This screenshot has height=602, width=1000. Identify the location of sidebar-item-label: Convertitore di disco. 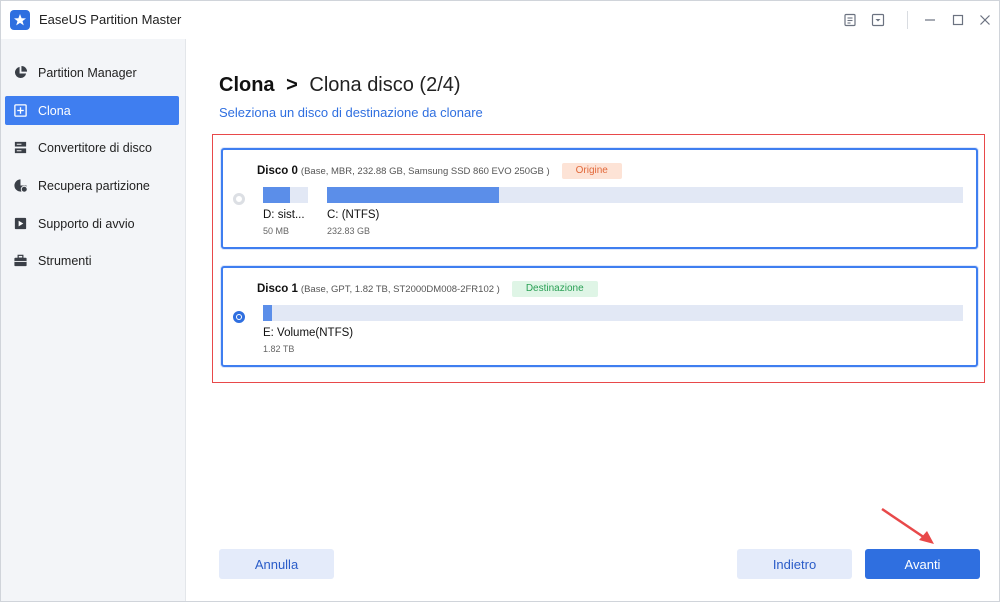
(95, 147).